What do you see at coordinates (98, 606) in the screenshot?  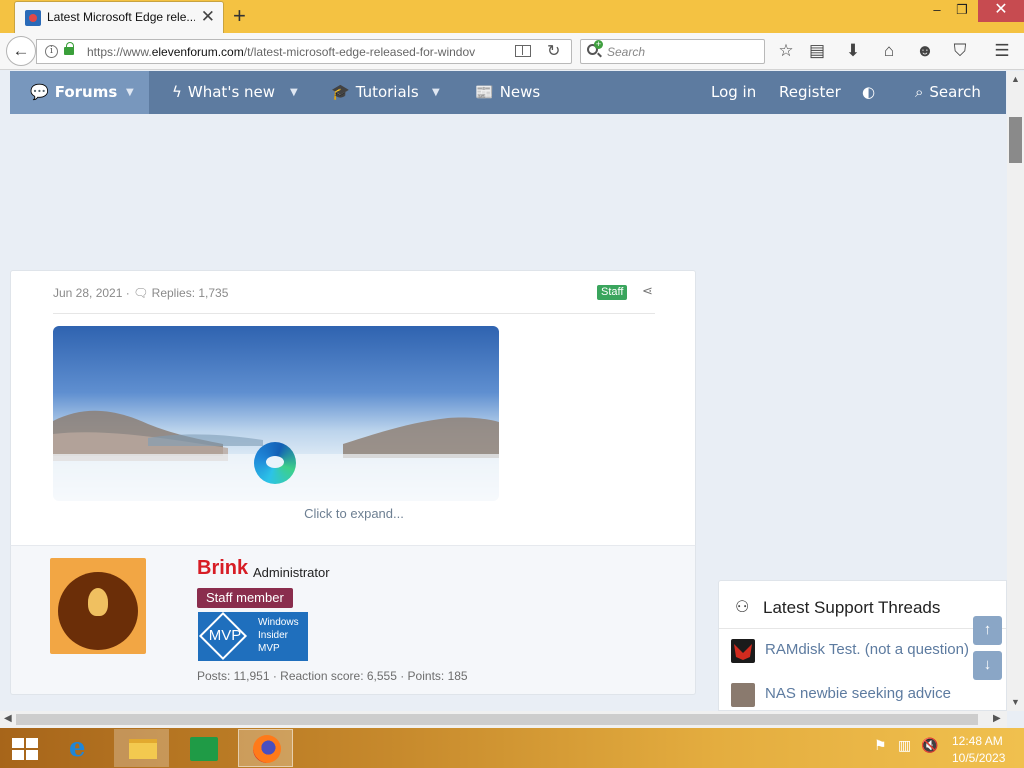 I see `avatar` at bounding box center [98, 606].